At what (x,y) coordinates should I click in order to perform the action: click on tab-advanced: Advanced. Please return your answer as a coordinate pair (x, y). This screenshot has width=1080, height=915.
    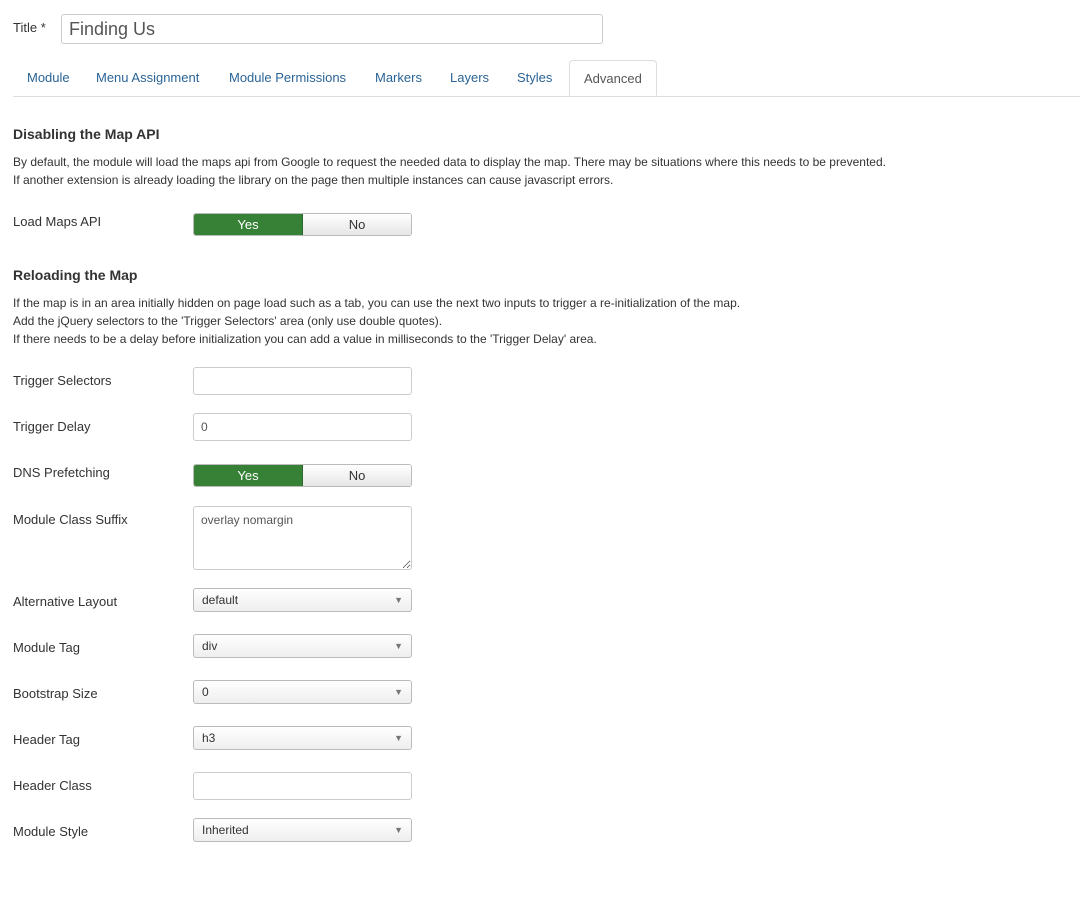
    Looking at the image, I should click on (613, 78).